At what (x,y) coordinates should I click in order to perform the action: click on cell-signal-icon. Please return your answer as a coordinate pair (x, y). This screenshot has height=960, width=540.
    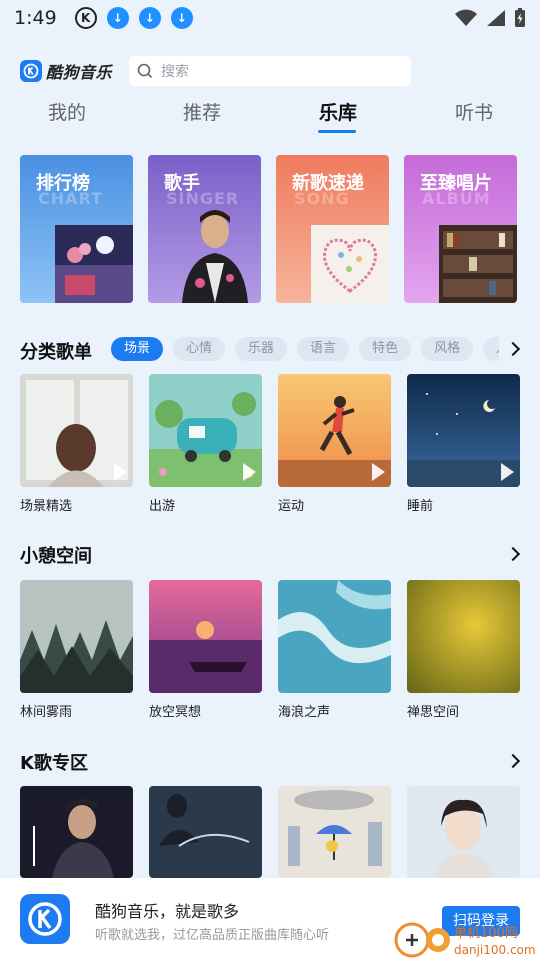
    Looking at the image, I should click on (496, 18).